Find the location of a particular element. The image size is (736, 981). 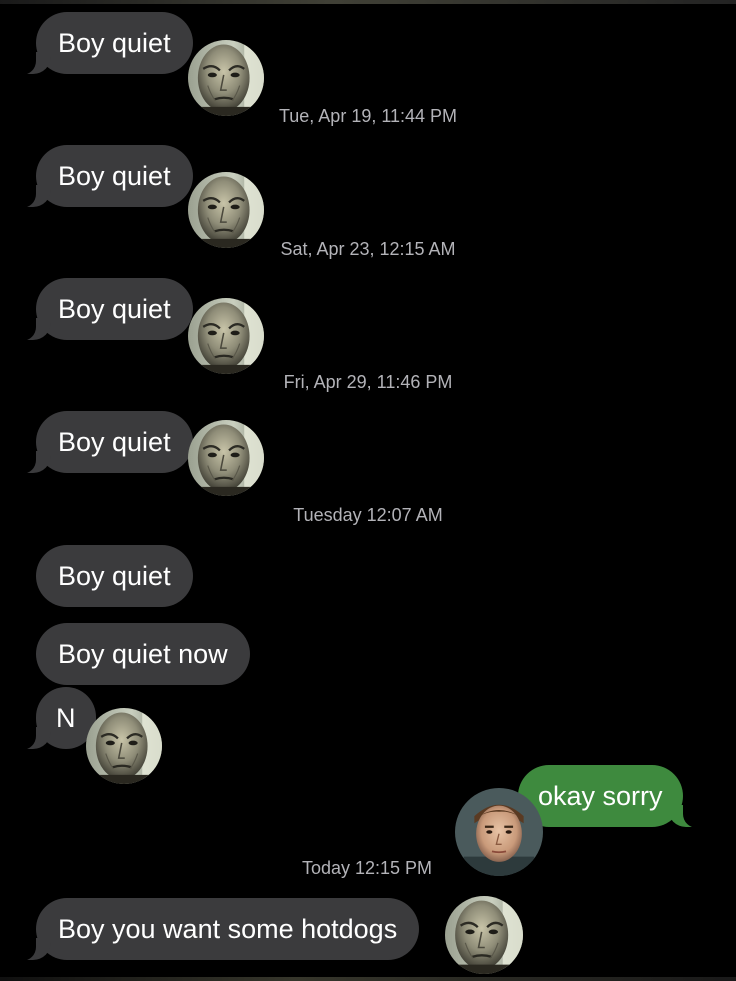

message-text: okay sorry is located at coordinates (600, 796).